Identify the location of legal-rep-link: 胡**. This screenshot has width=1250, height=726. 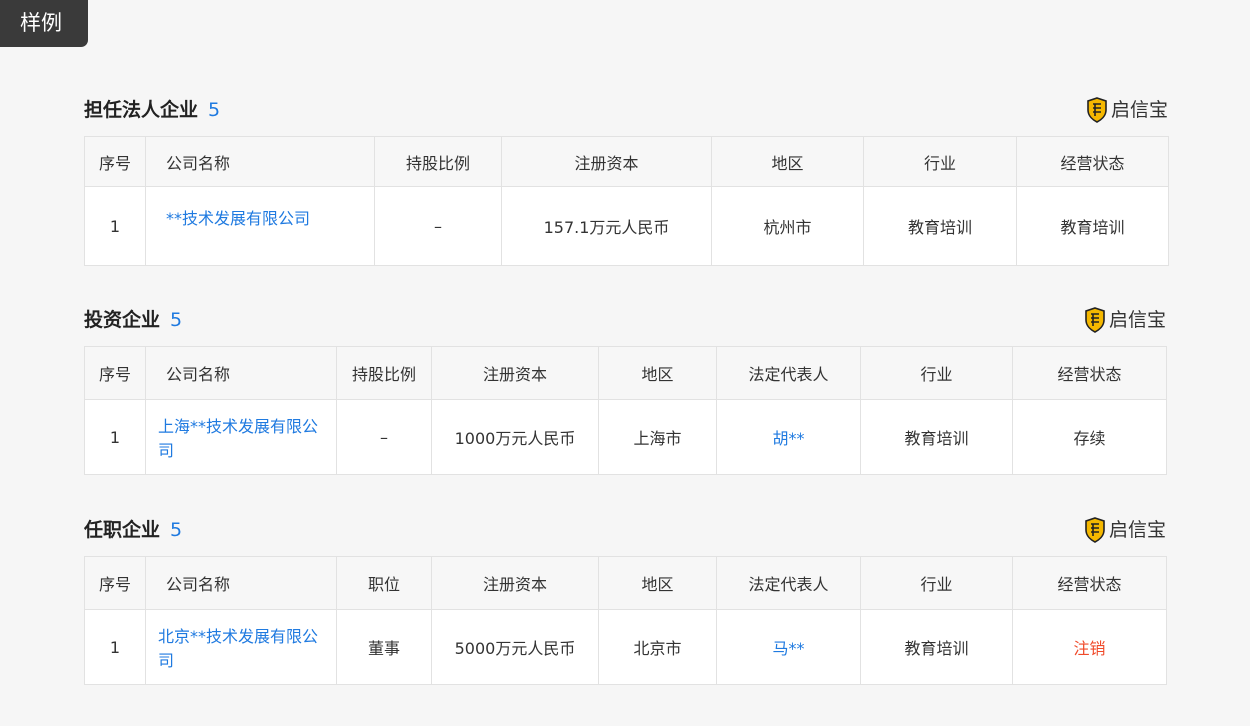
(788, 438).